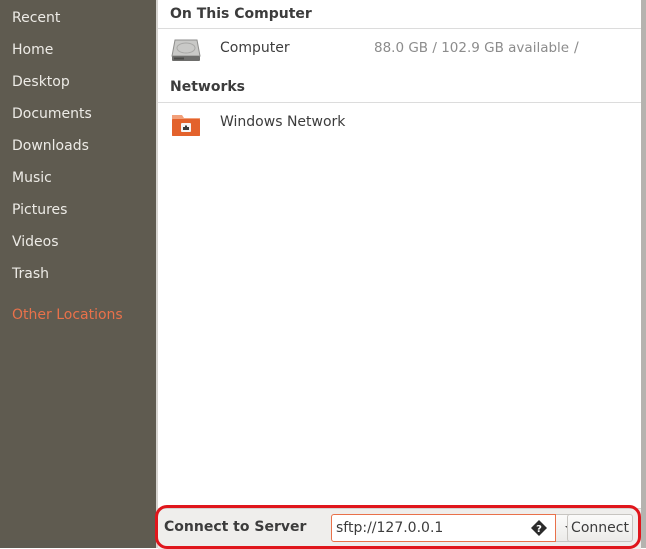  I want to click on section-header-on-this-computer: On This Computer, so click(241, 14).